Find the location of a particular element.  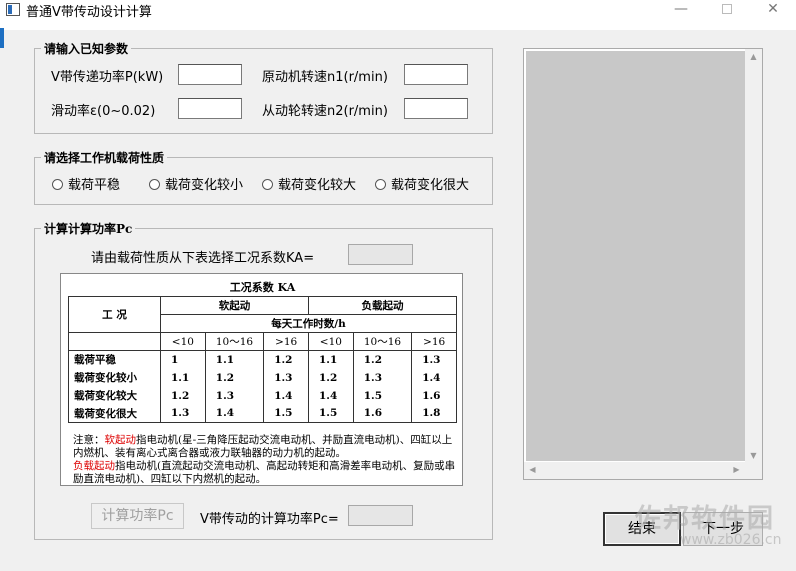

table-row: 载荷平稳 1 1.1 1.2 1.1 1.2 1.3 is located at coordinates (262, 359).